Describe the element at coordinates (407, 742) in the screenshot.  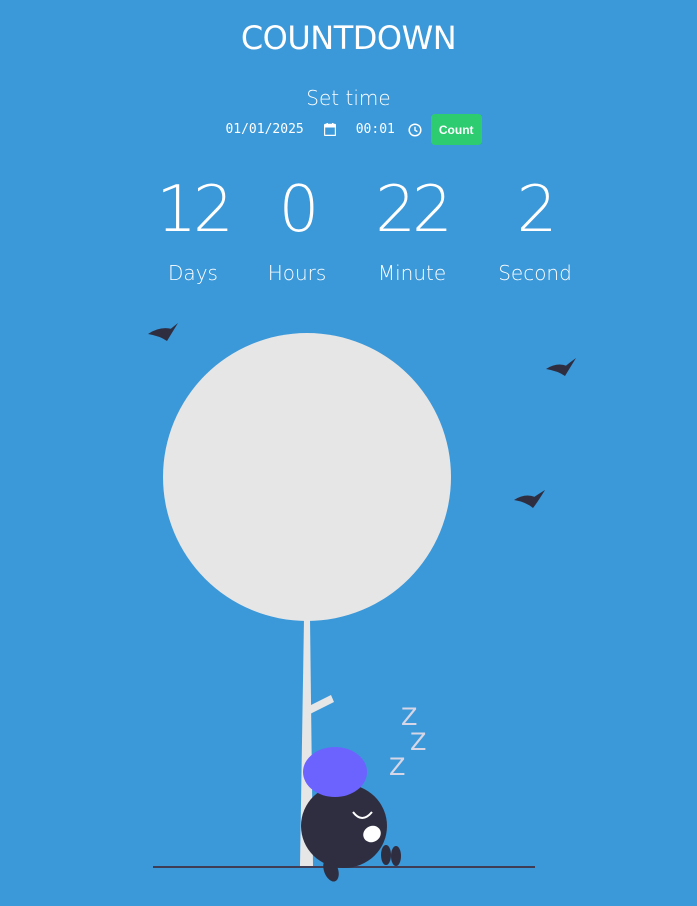
I see `snore-zs: Z Z Z` at that location.